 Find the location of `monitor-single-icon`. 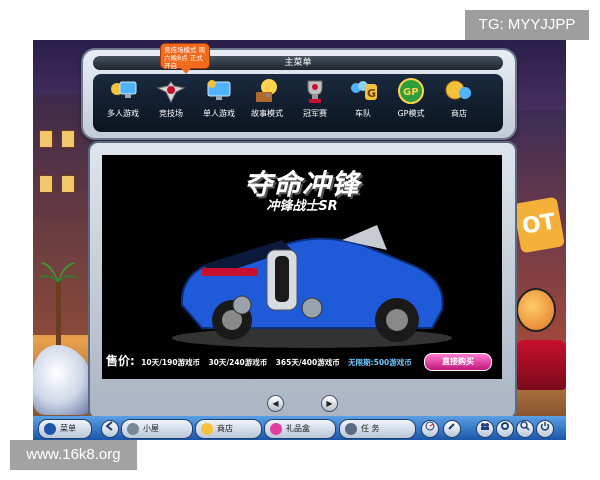

monitor-single-icon is located at coordinates (219, 90).